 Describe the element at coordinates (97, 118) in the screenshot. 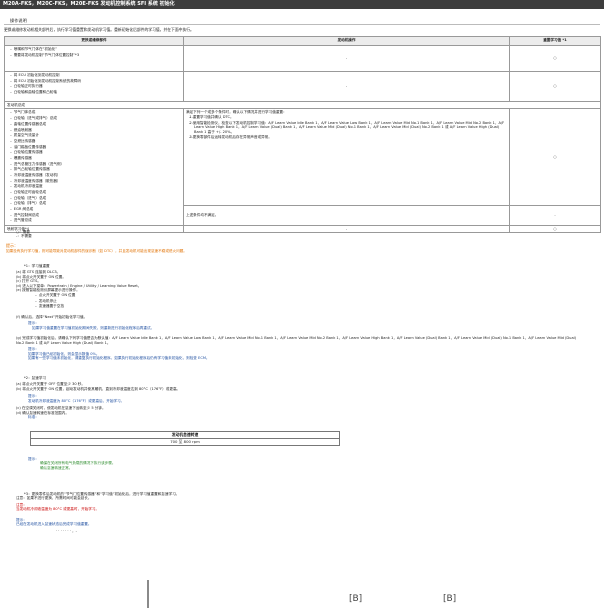

I see `list-item: 凸轮轴（进气或排气）总成` at that location.